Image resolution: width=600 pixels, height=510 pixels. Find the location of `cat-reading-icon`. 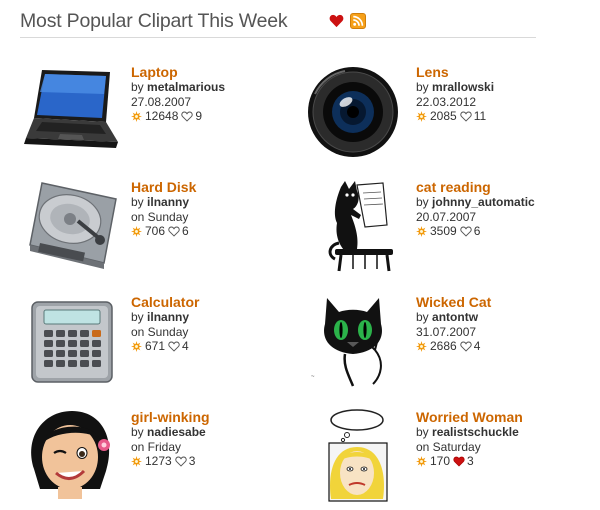

cat-reading-icon is located at coordinates (355, 226).